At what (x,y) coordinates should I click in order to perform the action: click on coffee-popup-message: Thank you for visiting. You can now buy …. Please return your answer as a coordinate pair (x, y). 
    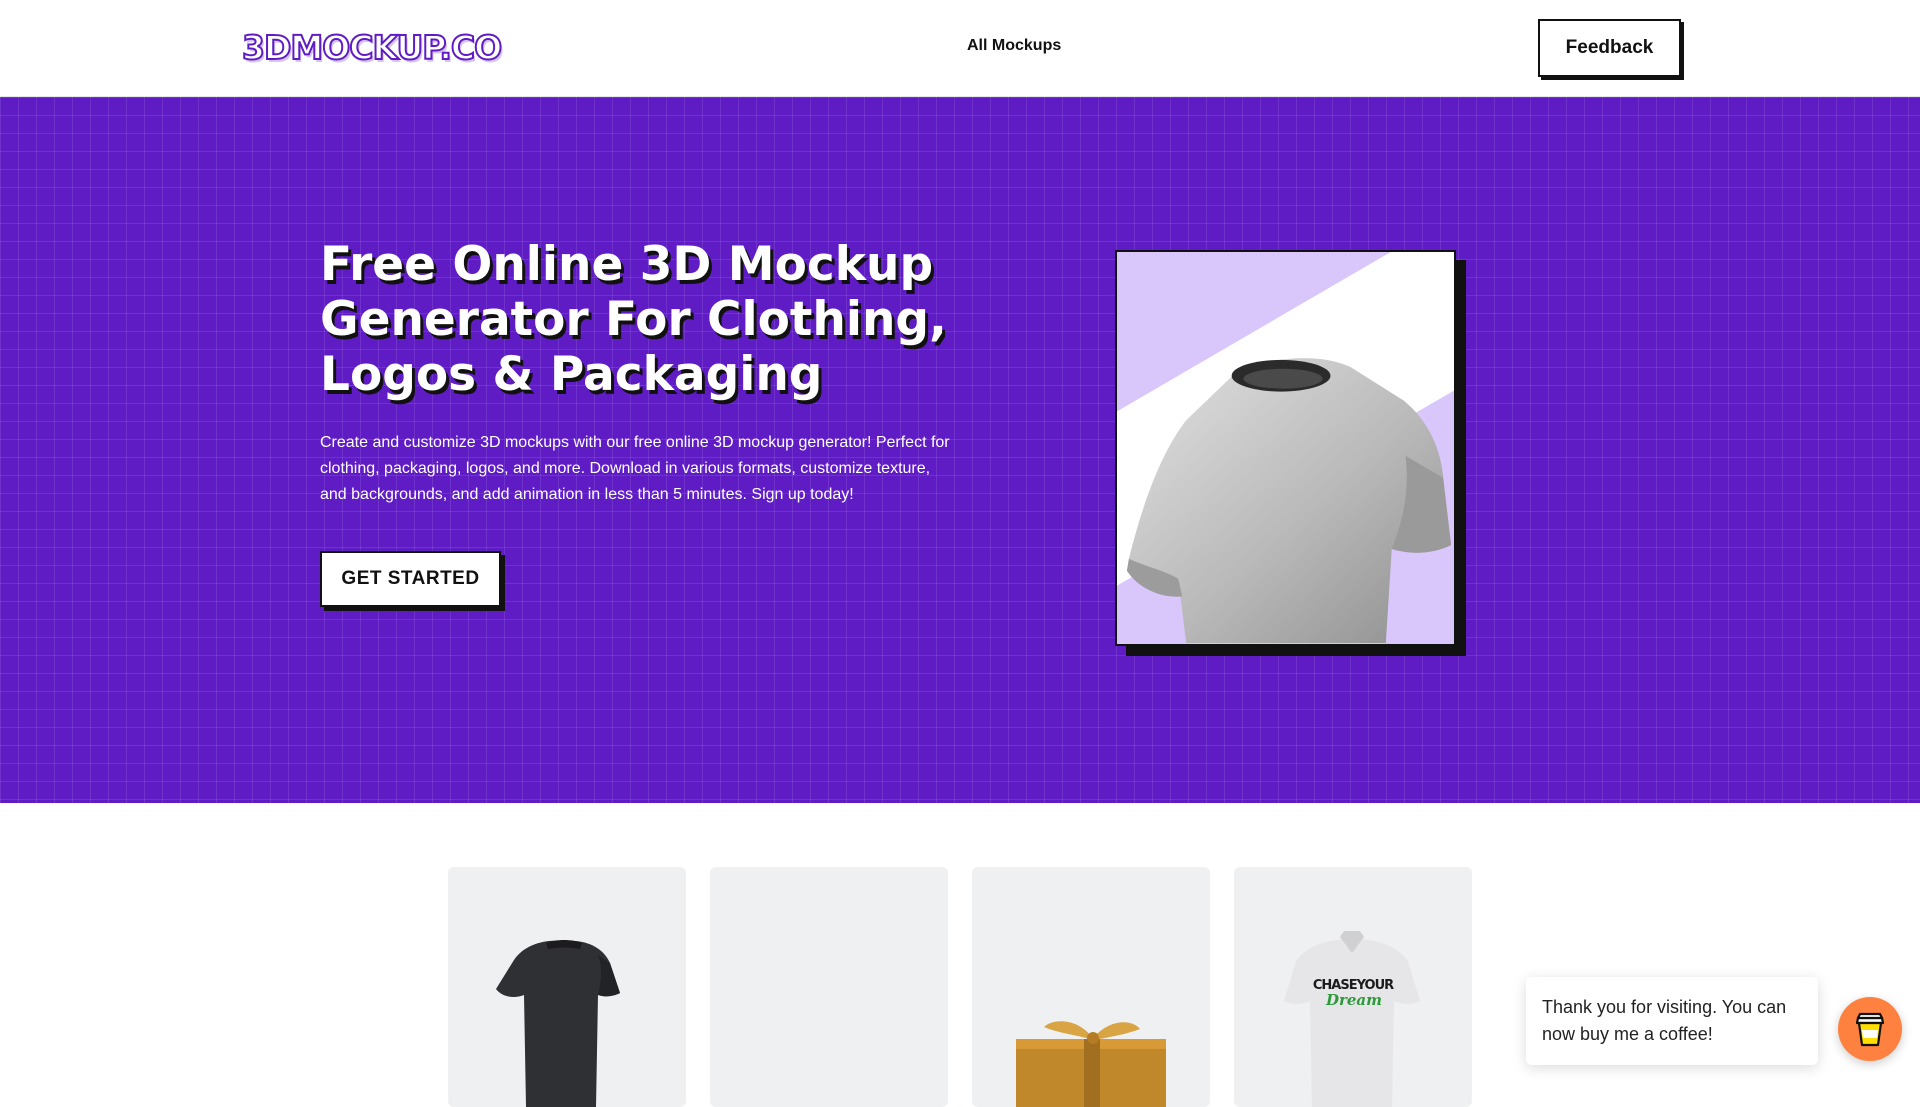
    Looking at the image, I should click on (1672, 1021).